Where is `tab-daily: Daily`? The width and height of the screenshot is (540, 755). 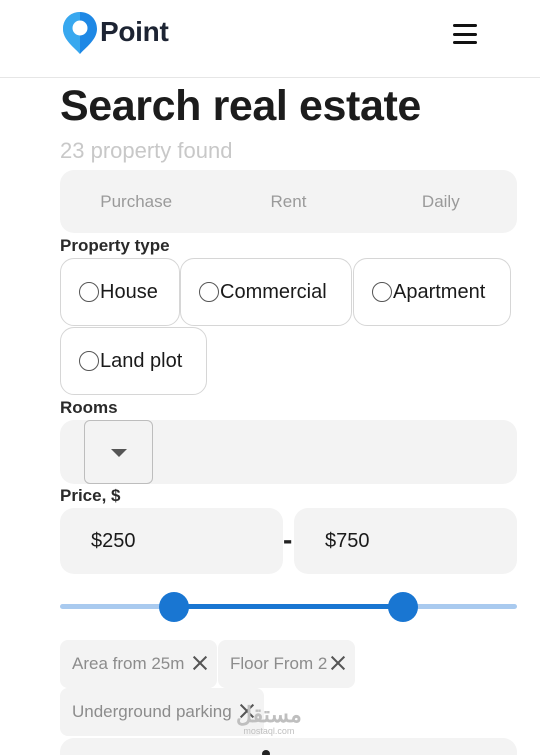
tab-daily: Daily is located at coordinates (441, 202).